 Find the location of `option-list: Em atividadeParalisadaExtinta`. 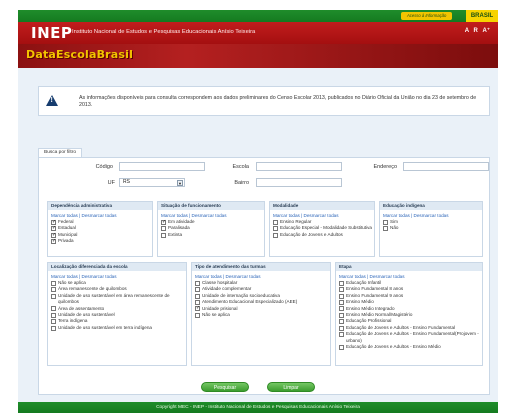

option-list: Em atividadeParalisadaExtinta is located at coordinates (211, 228).